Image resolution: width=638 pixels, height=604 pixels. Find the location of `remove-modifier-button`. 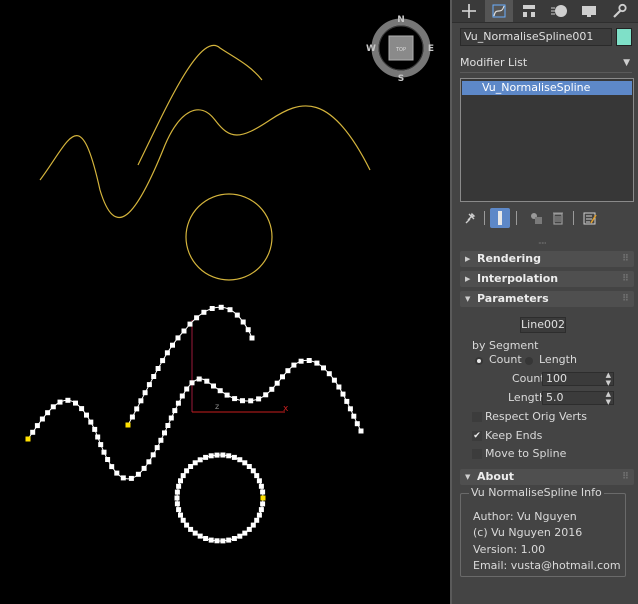

remove-modifier-button is located at coordinates (558, 218).